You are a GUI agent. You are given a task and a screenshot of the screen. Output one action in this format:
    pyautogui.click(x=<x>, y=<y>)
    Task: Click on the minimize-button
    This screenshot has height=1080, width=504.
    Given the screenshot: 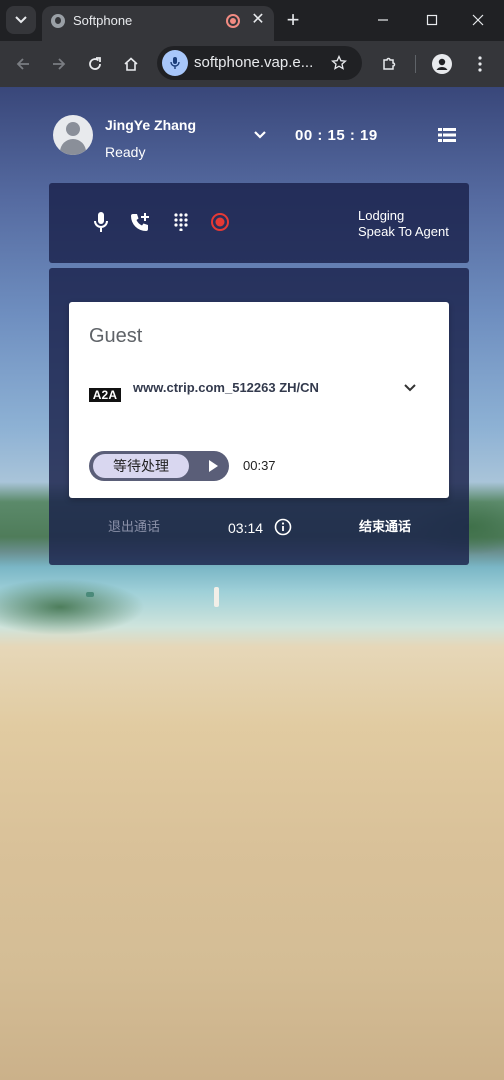 What is the action you would take?
    pyautogui.click(x=383, y=20)
    